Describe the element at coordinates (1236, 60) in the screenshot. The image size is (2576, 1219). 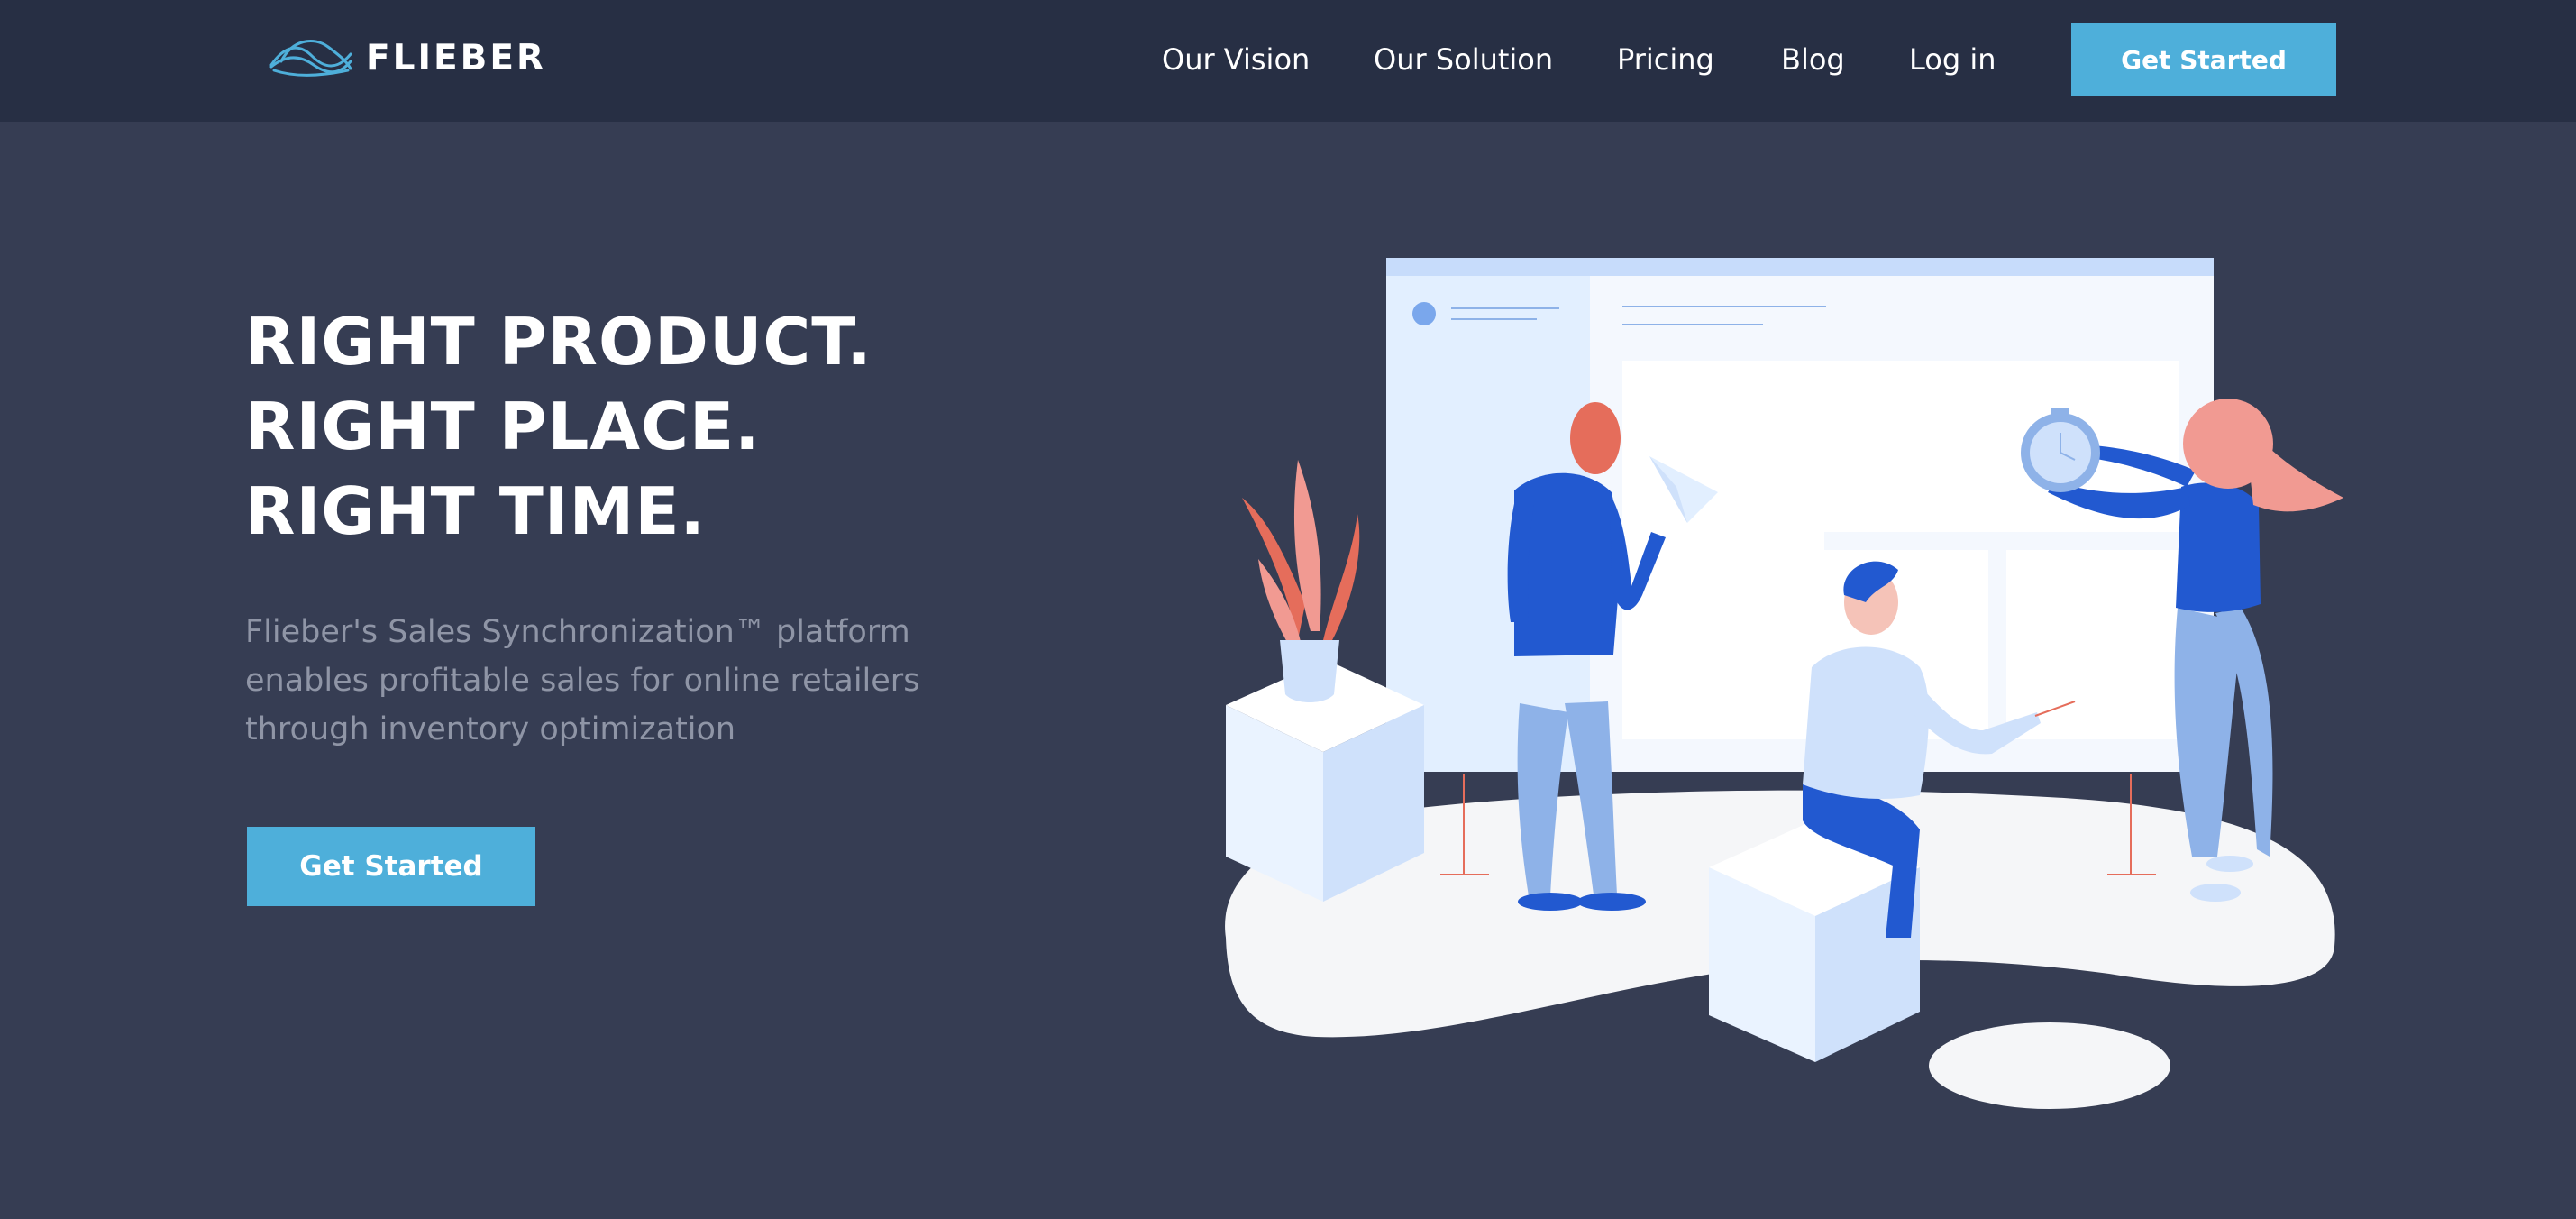
I see `nav-link-our-vision: Our Vision` at that location.